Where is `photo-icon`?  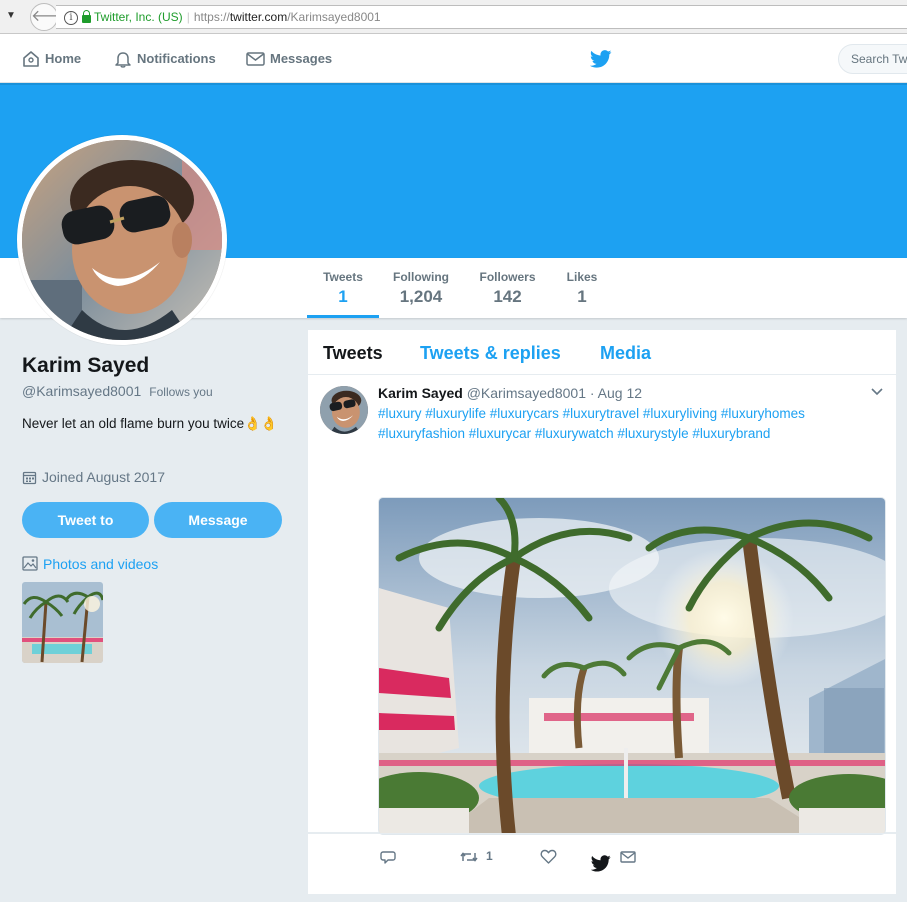 photo-icon is located at coordinates (30, 563).